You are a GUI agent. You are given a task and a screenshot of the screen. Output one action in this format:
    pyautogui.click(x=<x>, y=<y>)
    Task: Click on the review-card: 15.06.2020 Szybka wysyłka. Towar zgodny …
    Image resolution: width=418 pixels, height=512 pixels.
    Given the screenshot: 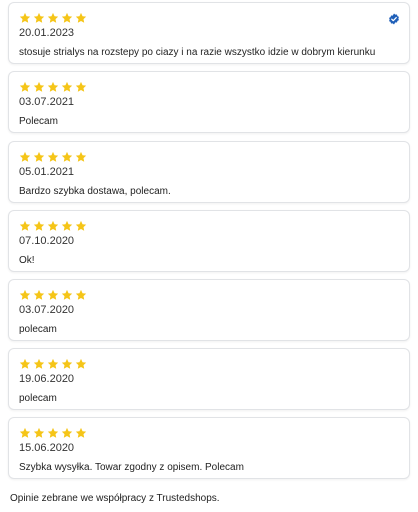 What is the action you would take?
    pyautogui.click(x=209, y=448)
    